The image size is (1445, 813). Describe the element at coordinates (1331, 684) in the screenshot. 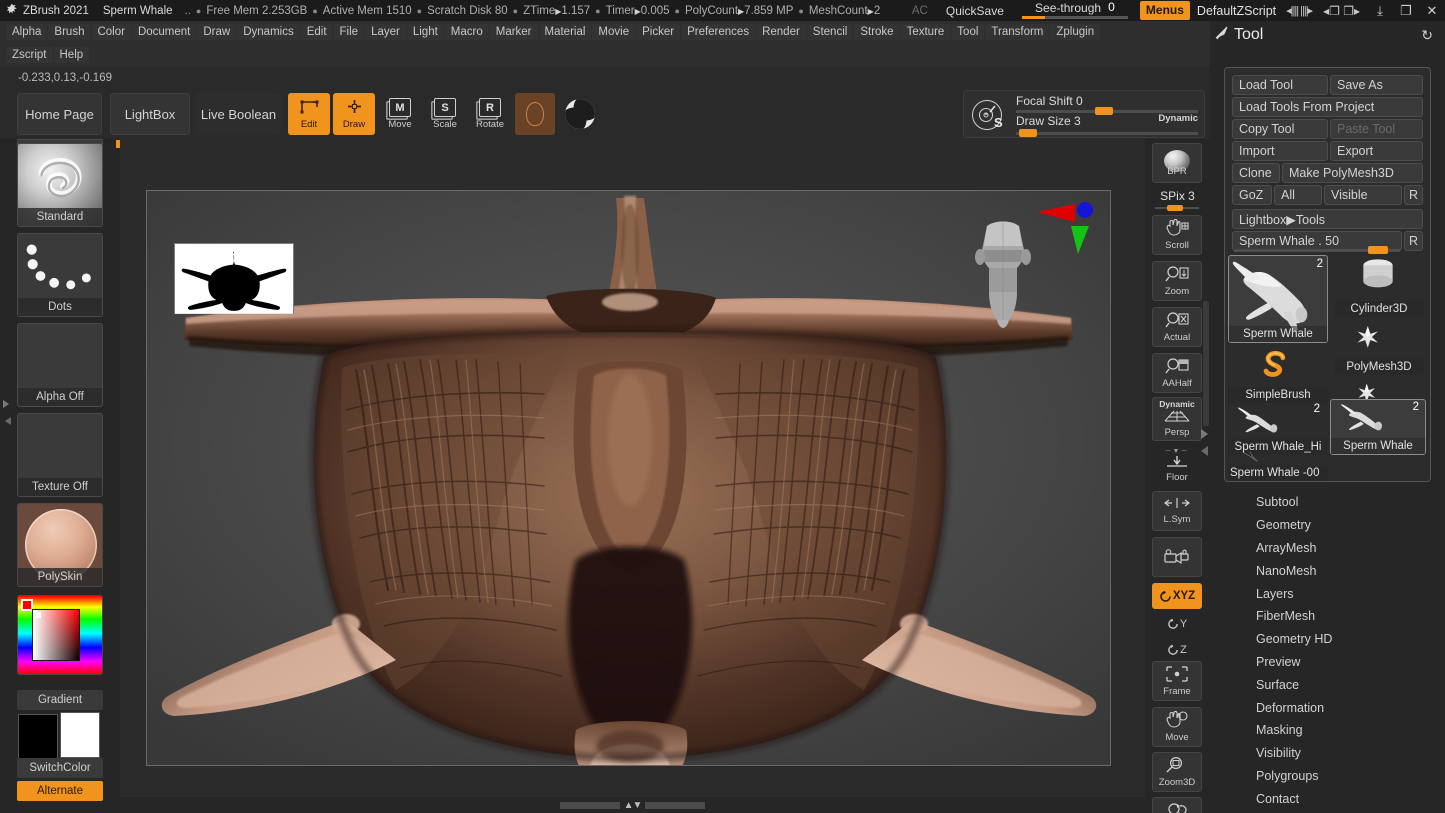

I see `tool-section-surface: Surface` at that location.